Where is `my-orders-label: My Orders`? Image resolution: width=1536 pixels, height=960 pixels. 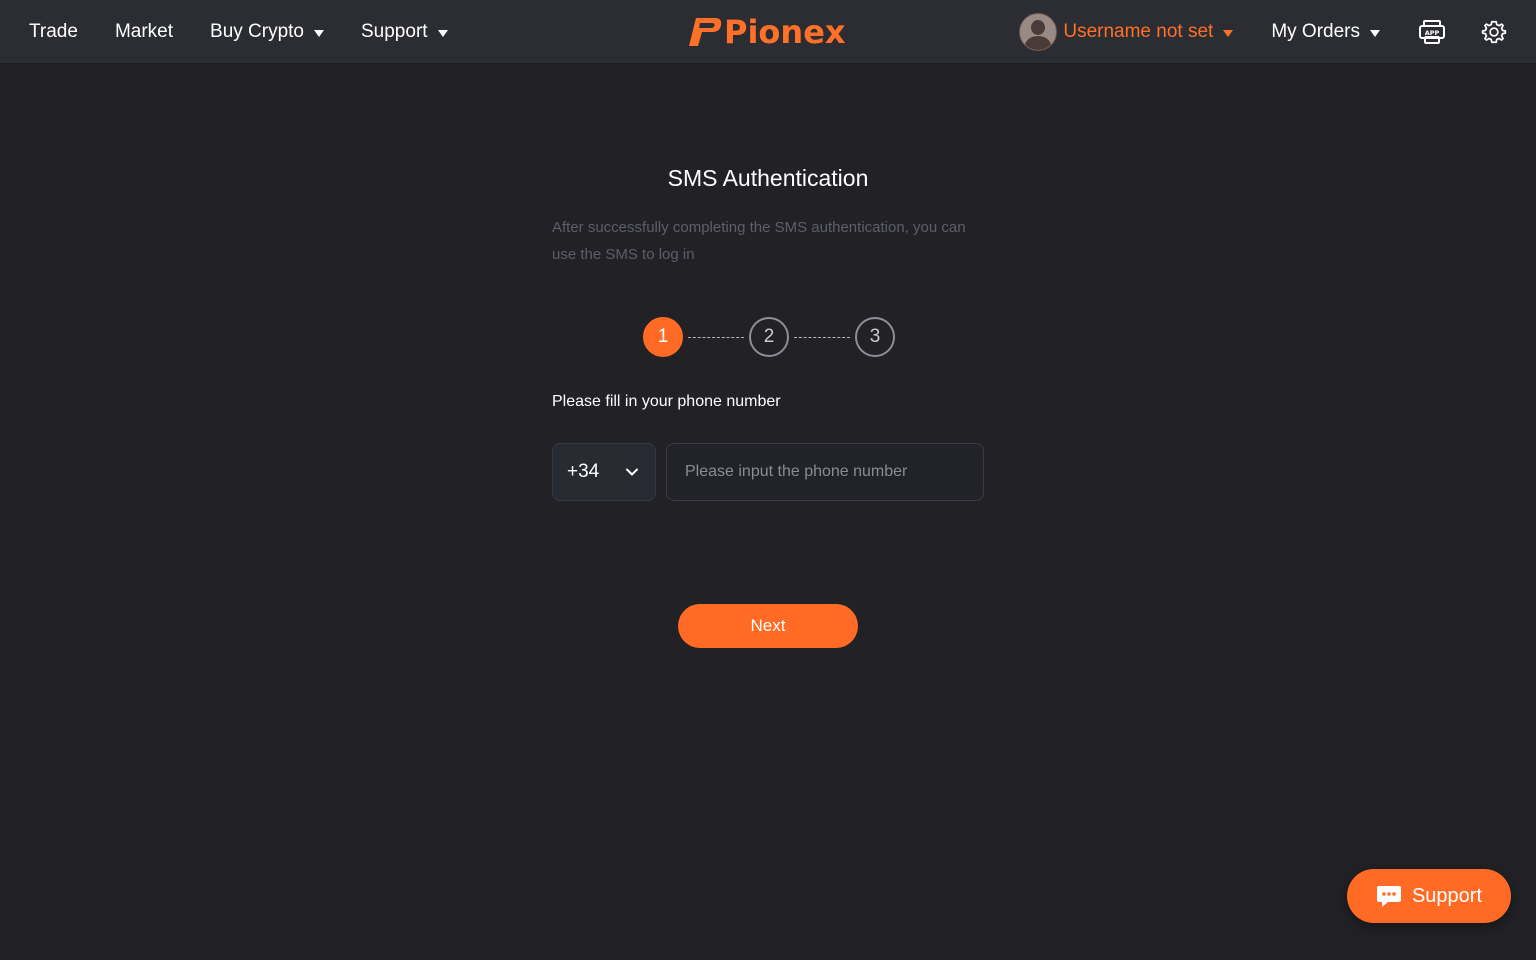
my-orders-label: My Orders is located at coordinates (1315, 31).